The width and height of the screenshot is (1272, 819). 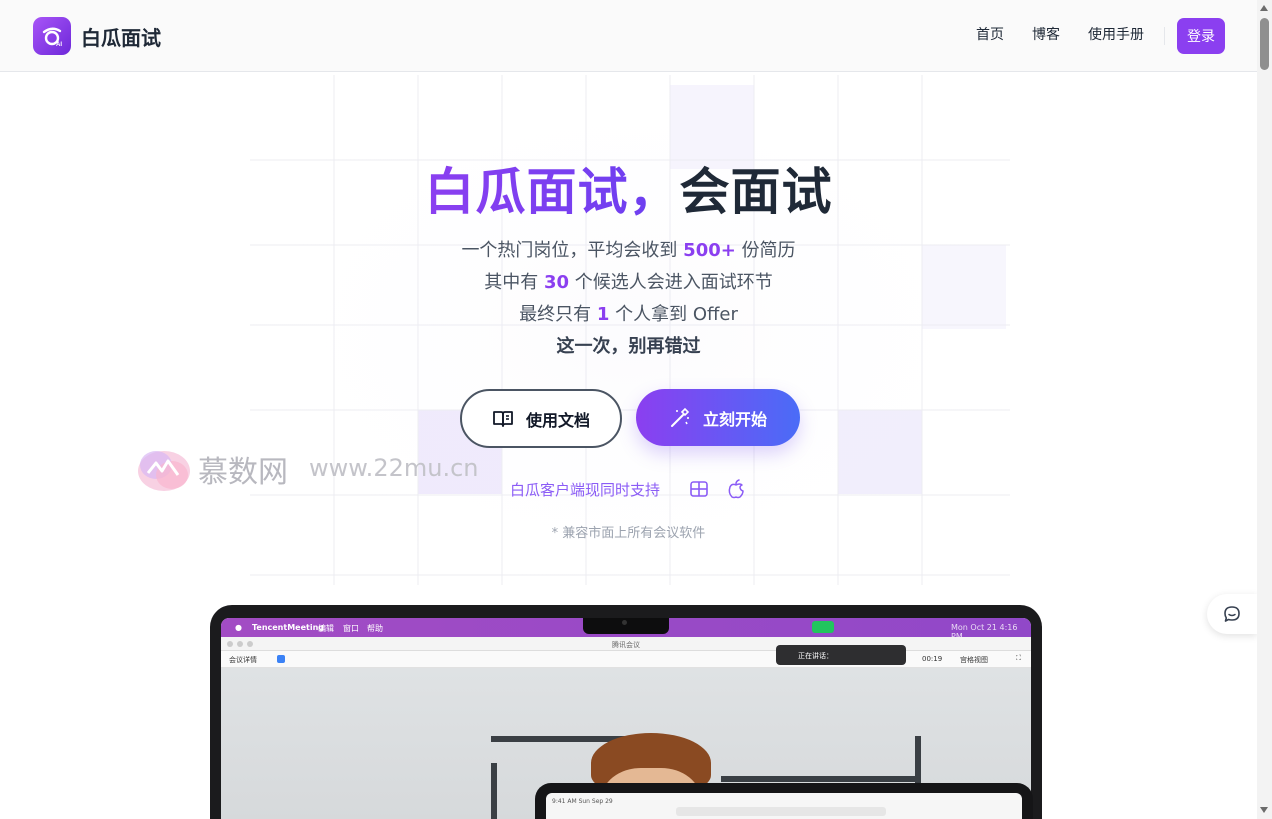 I want to click on svg-text: AI, so click(x=59, y=45).